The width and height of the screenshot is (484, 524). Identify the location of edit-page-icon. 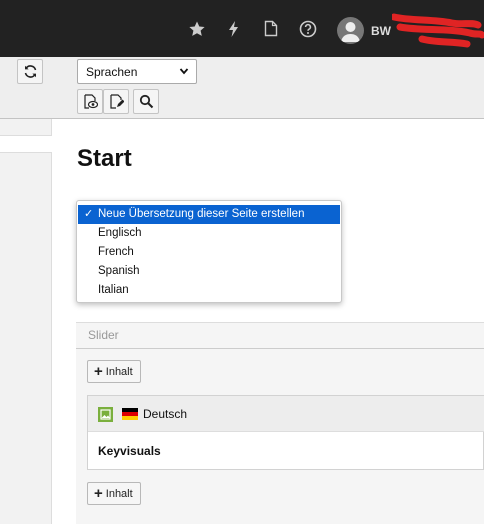
(117, 101).